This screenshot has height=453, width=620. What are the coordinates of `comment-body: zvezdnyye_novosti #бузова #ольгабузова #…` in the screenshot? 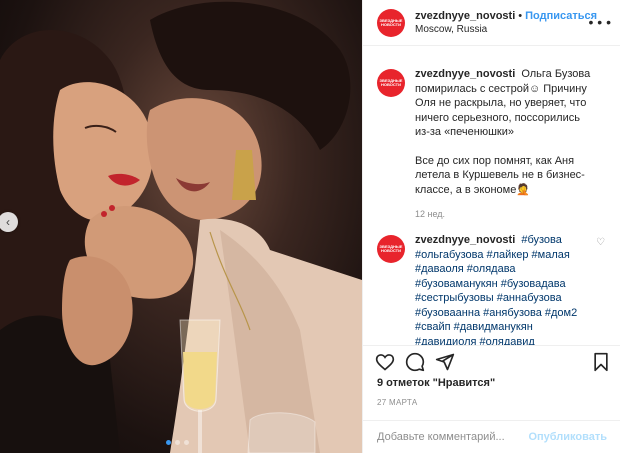 It's located at (505, 289).